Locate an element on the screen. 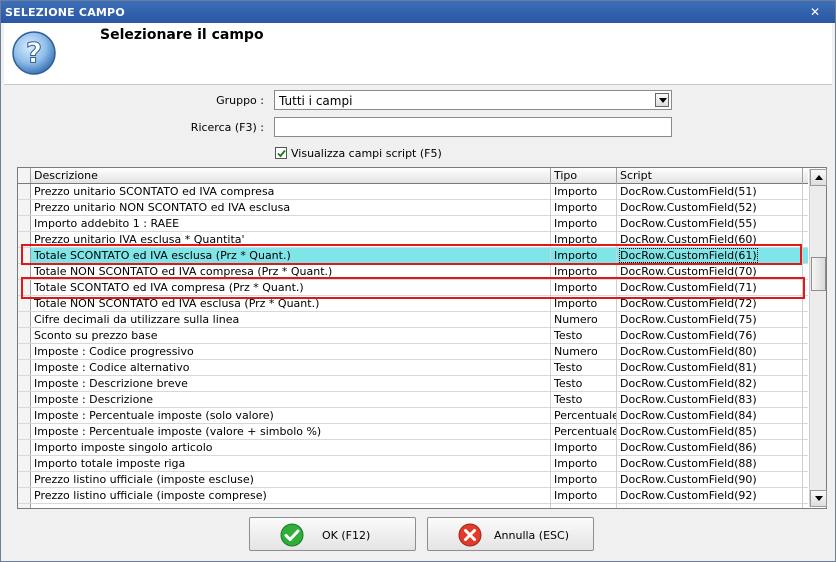  gruppo-label: Gruppo : is located at coordinates (240, 100).